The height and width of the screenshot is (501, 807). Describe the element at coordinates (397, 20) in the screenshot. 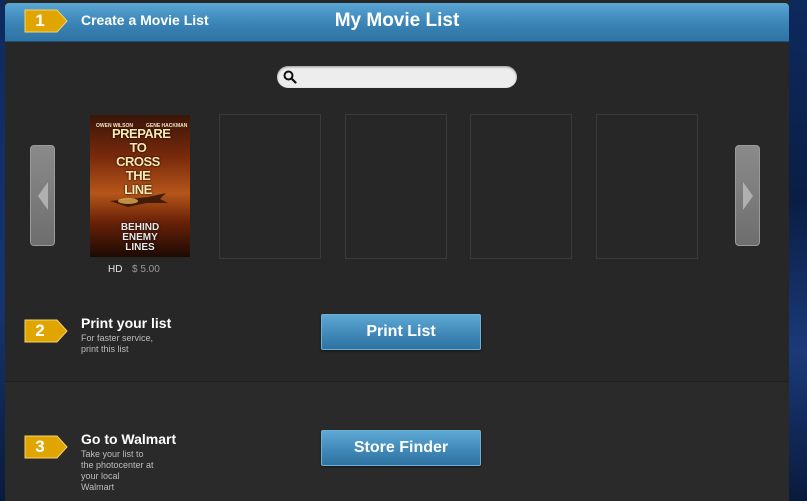

I see `page-title: My Movie List` at that location.